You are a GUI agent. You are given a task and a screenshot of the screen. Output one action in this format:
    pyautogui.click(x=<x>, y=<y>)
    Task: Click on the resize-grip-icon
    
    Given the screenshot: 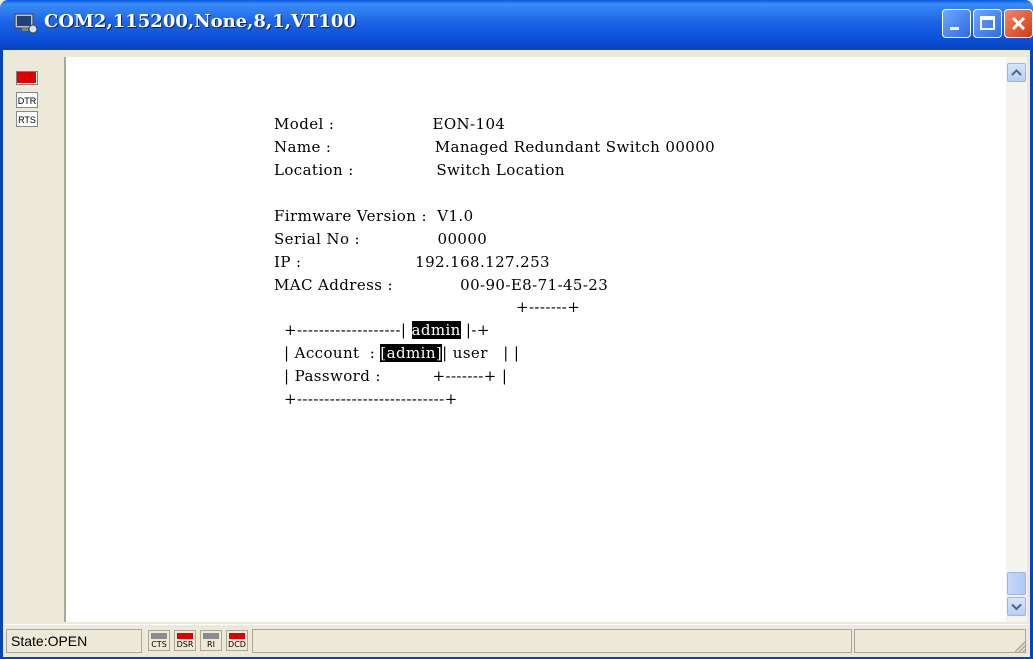 What is the action you would take?
    pyautogui.click(x=1020, y=646)
    